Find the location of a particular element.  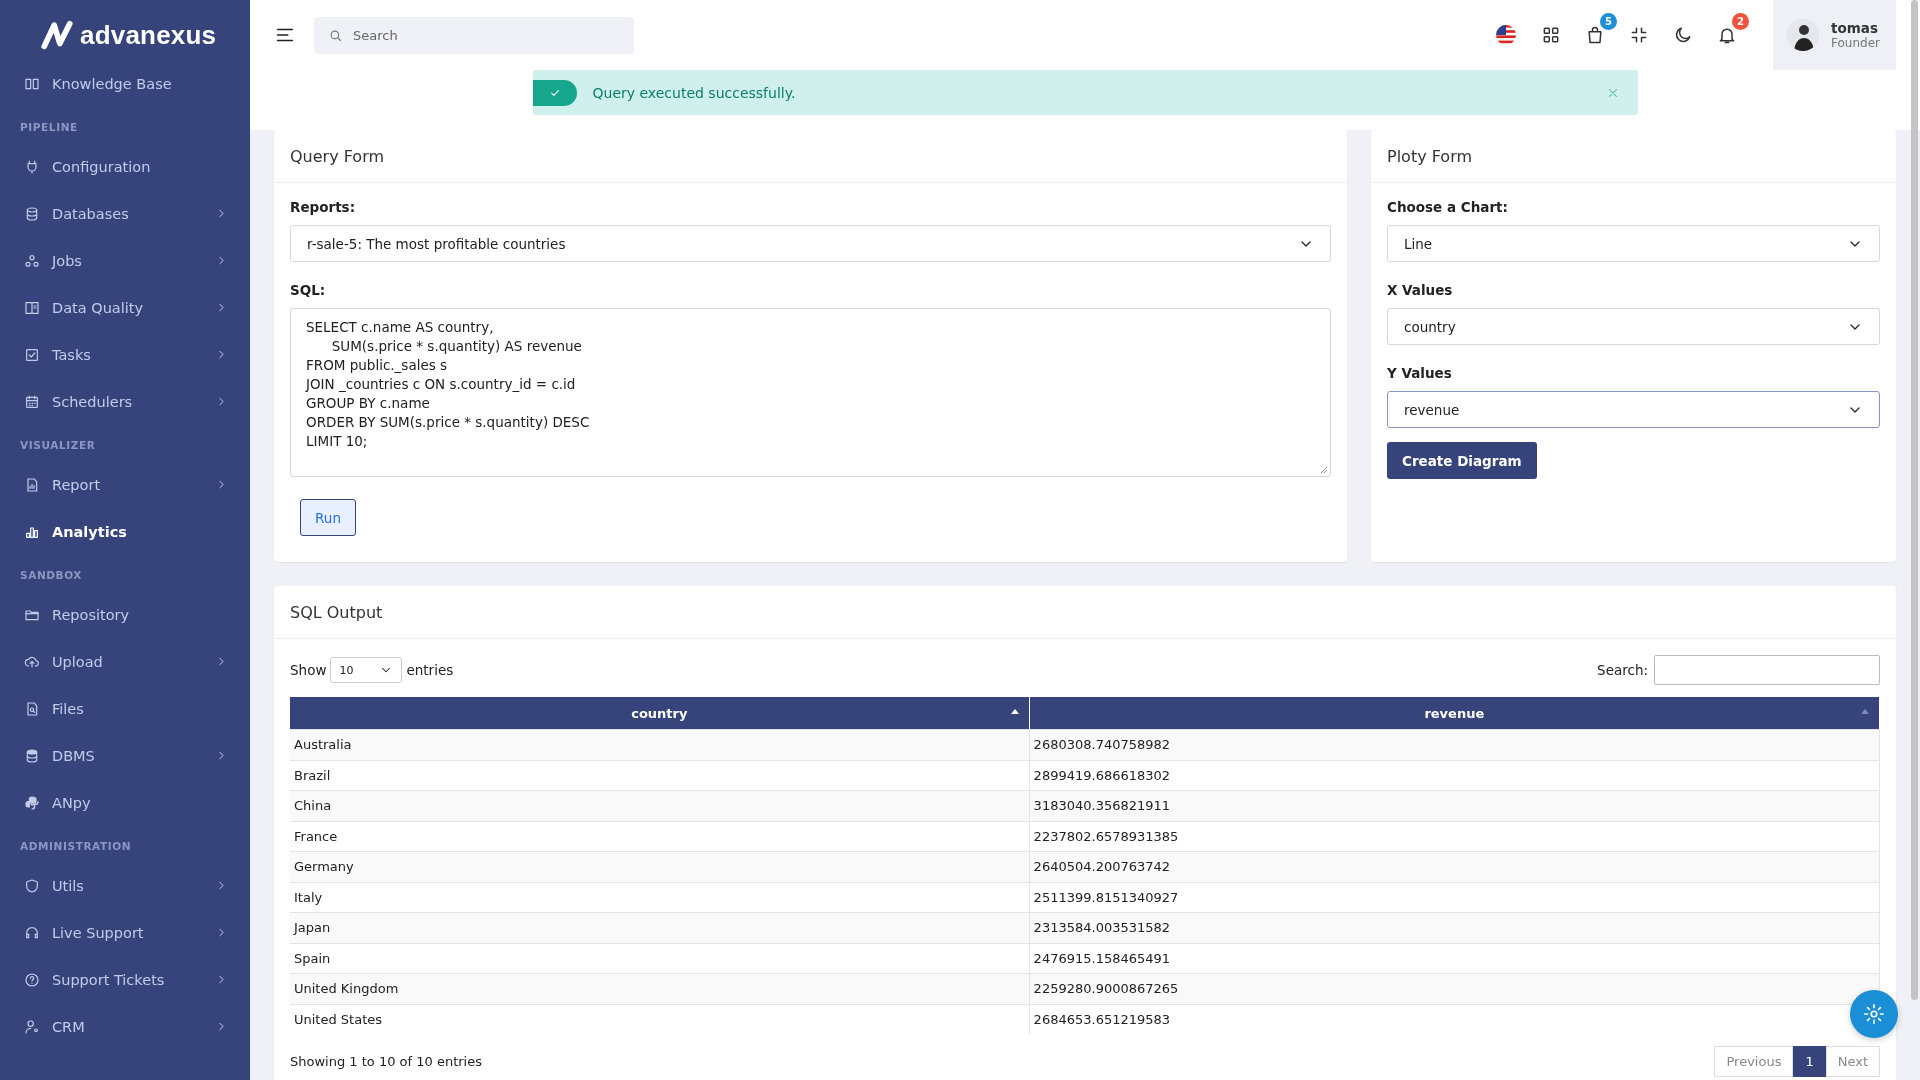

pagination-button: Next is located at coordinates (1852, 1061).